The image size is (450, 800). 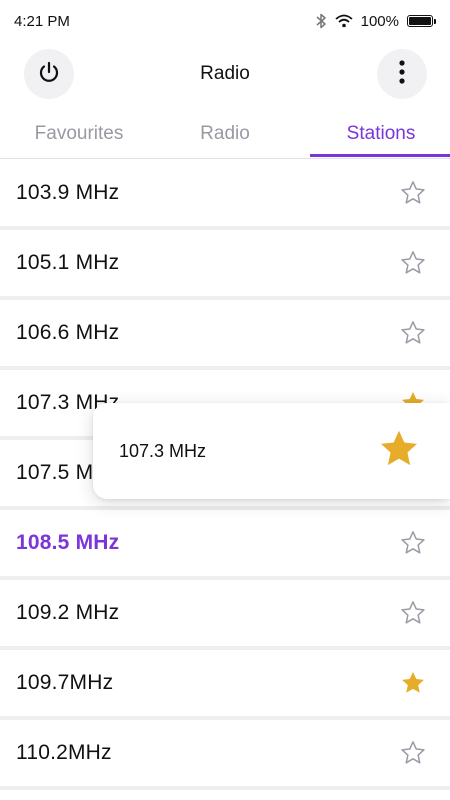 What do you see at coordinates (344, 21) in the screenshot?
I see `wifi-icon` at bounding box center [344, 21].